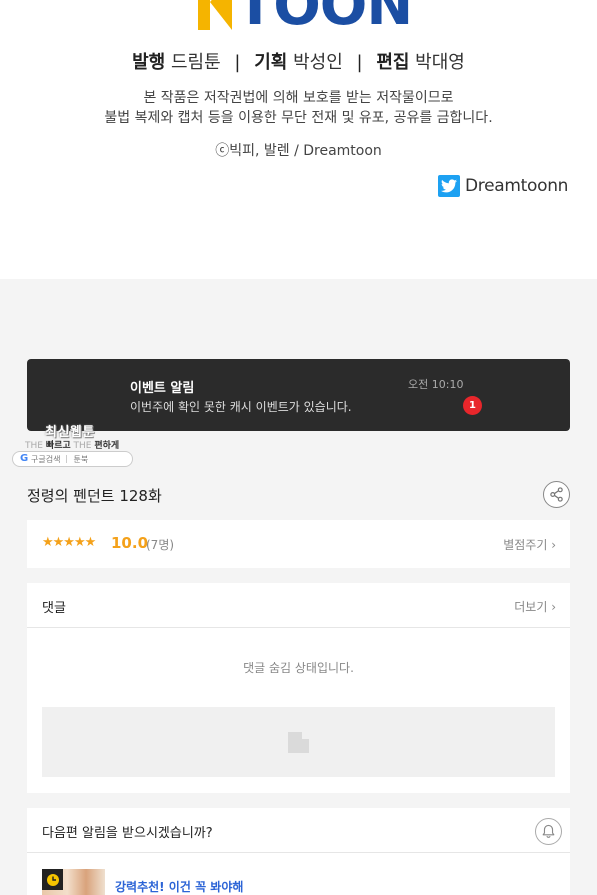  Describe the element at coordinates (535, 606) in the screenshot. I see `comments-more-button: 더보기 ›` at that location.